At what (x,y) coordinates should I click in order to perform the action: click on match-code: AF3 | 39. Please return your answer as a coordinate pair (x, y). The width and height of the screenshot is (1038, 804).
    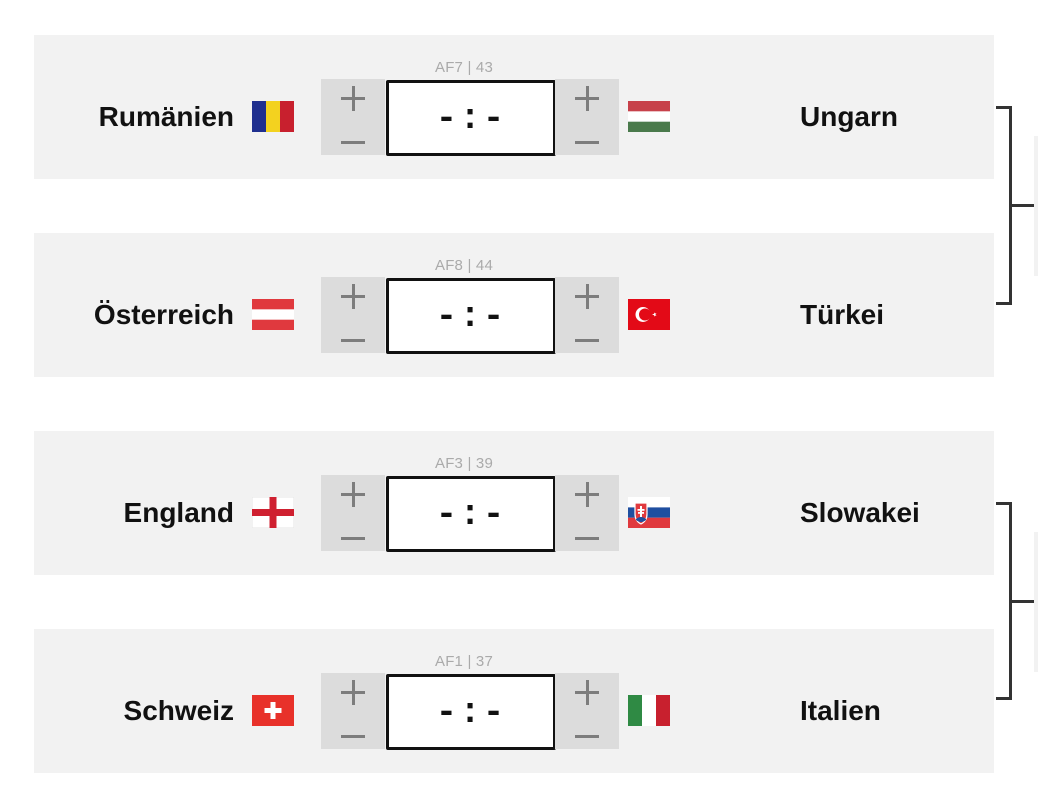
    Looking at the image, I should click on (464, 463).